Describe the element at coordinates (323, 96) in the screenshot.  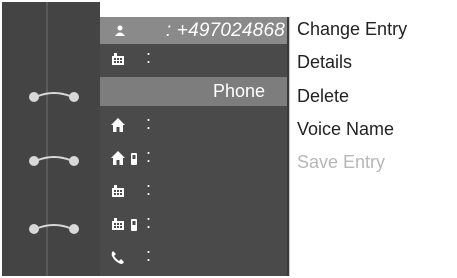
I see `delete-menu-item: Delete` at that location.